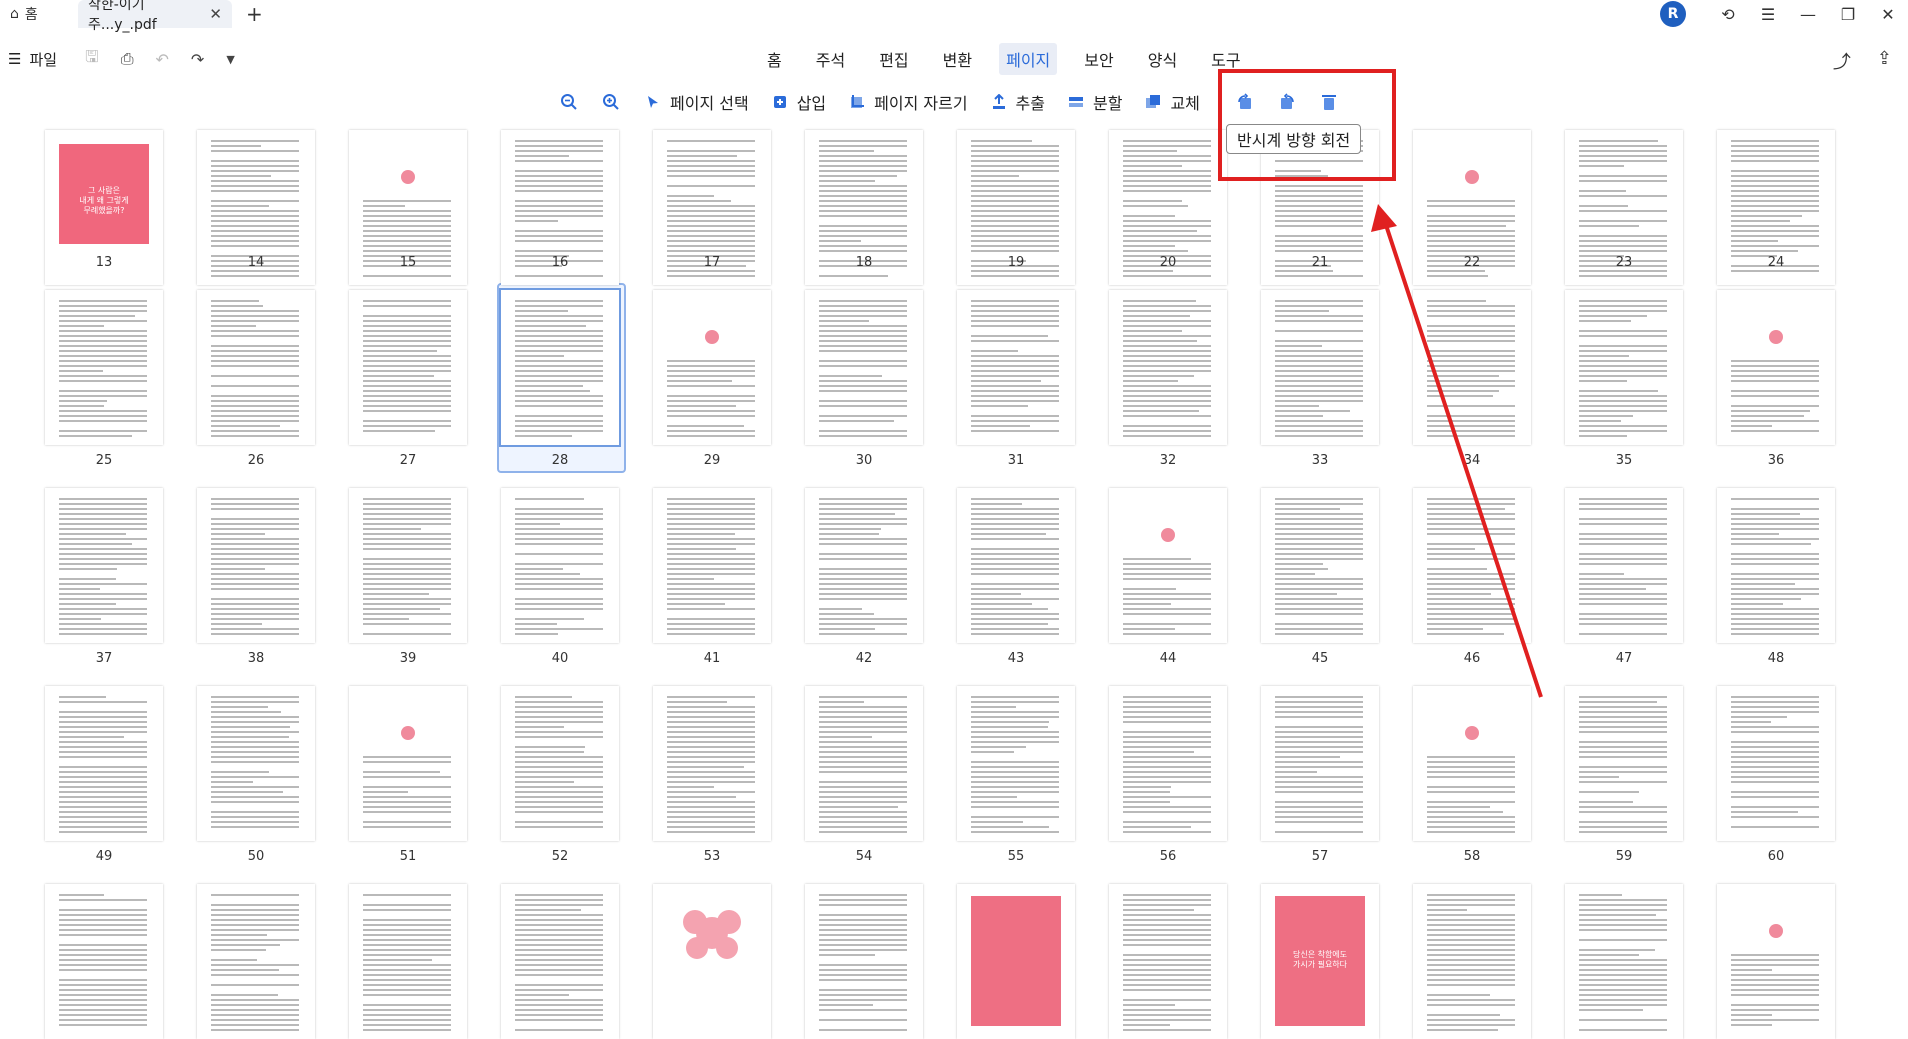 The width and height of the screenshot is (1908, 1039). What do you see at coordinates (1884, 61) in the screenshot?
I see `upload-icon: ⇪` at bounding box center [1884, 61].